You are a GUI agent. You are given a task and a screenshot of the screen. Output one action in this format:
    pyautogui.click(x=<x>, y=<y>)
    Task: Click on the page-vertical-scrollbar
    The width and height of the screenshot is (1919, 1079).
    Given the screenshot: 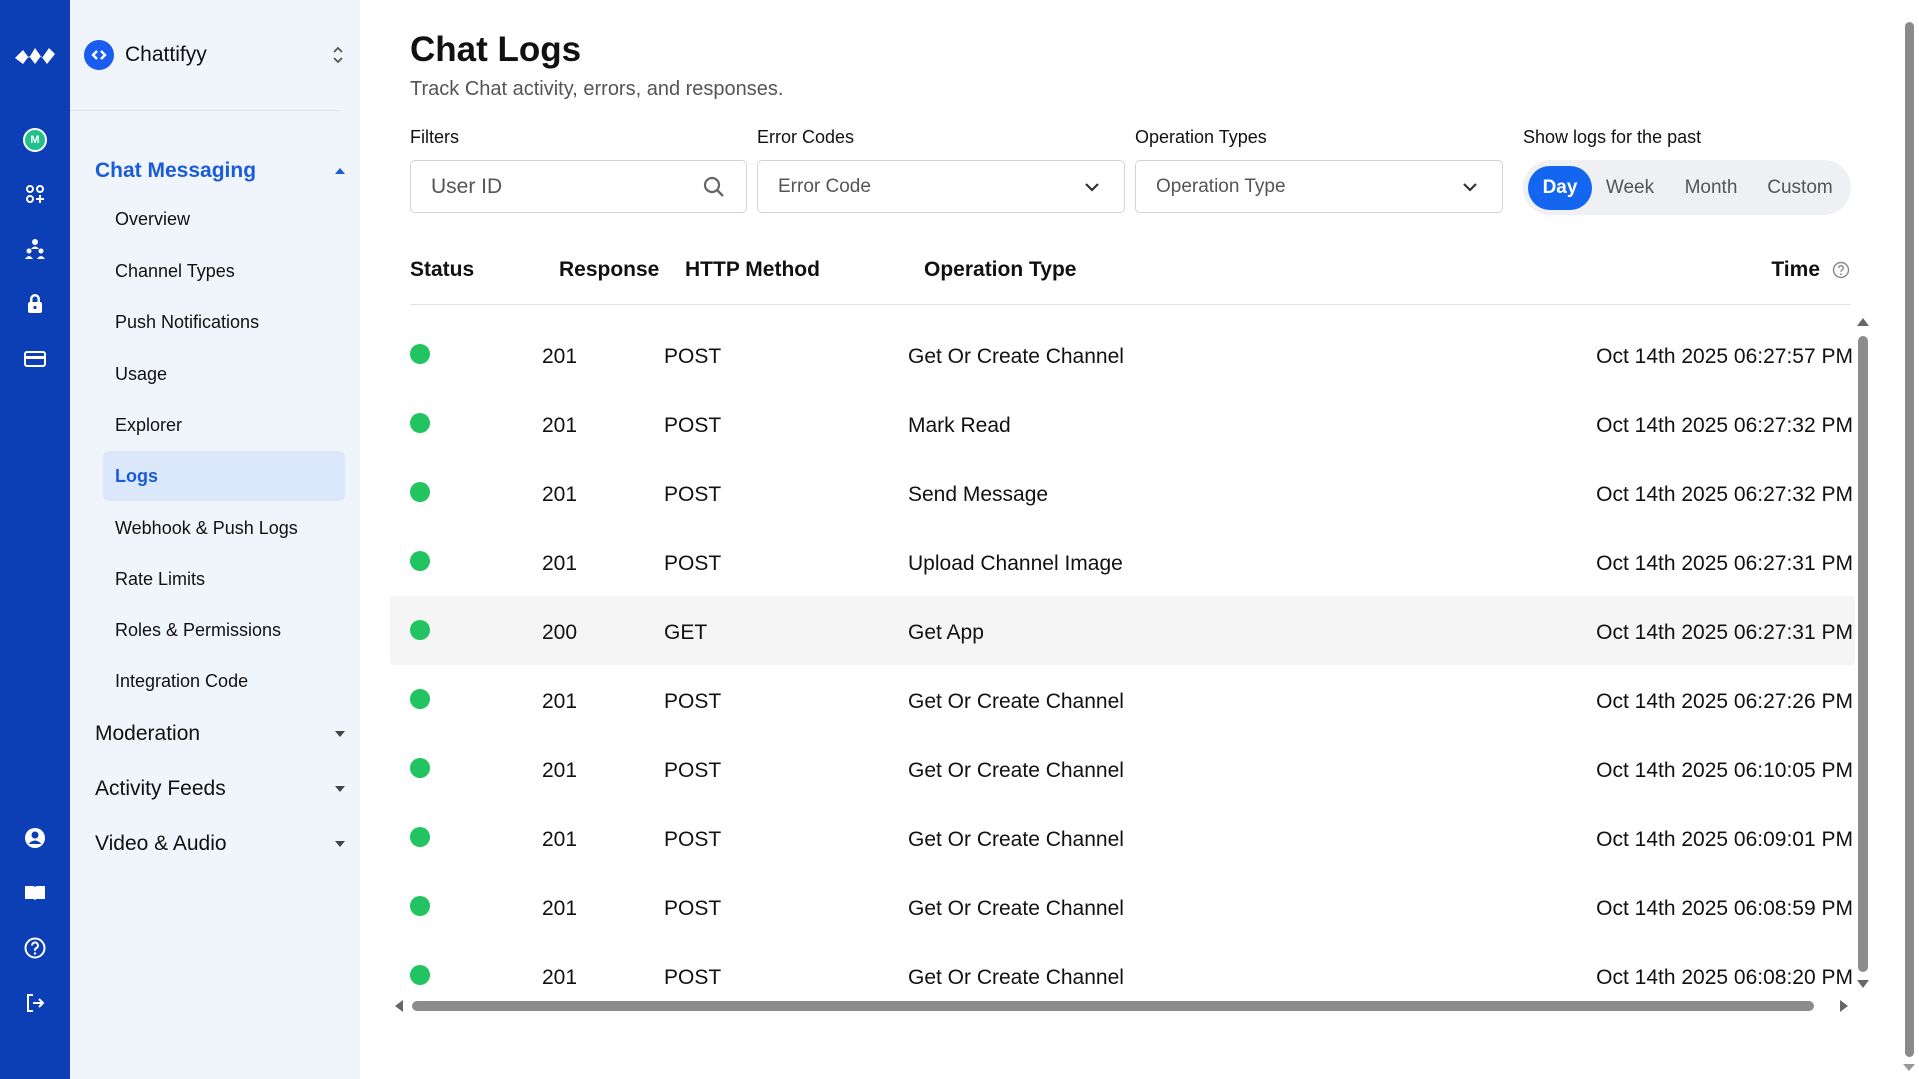 What is the action you would take?
    pyautogui.click(x=1909, y=542)
    